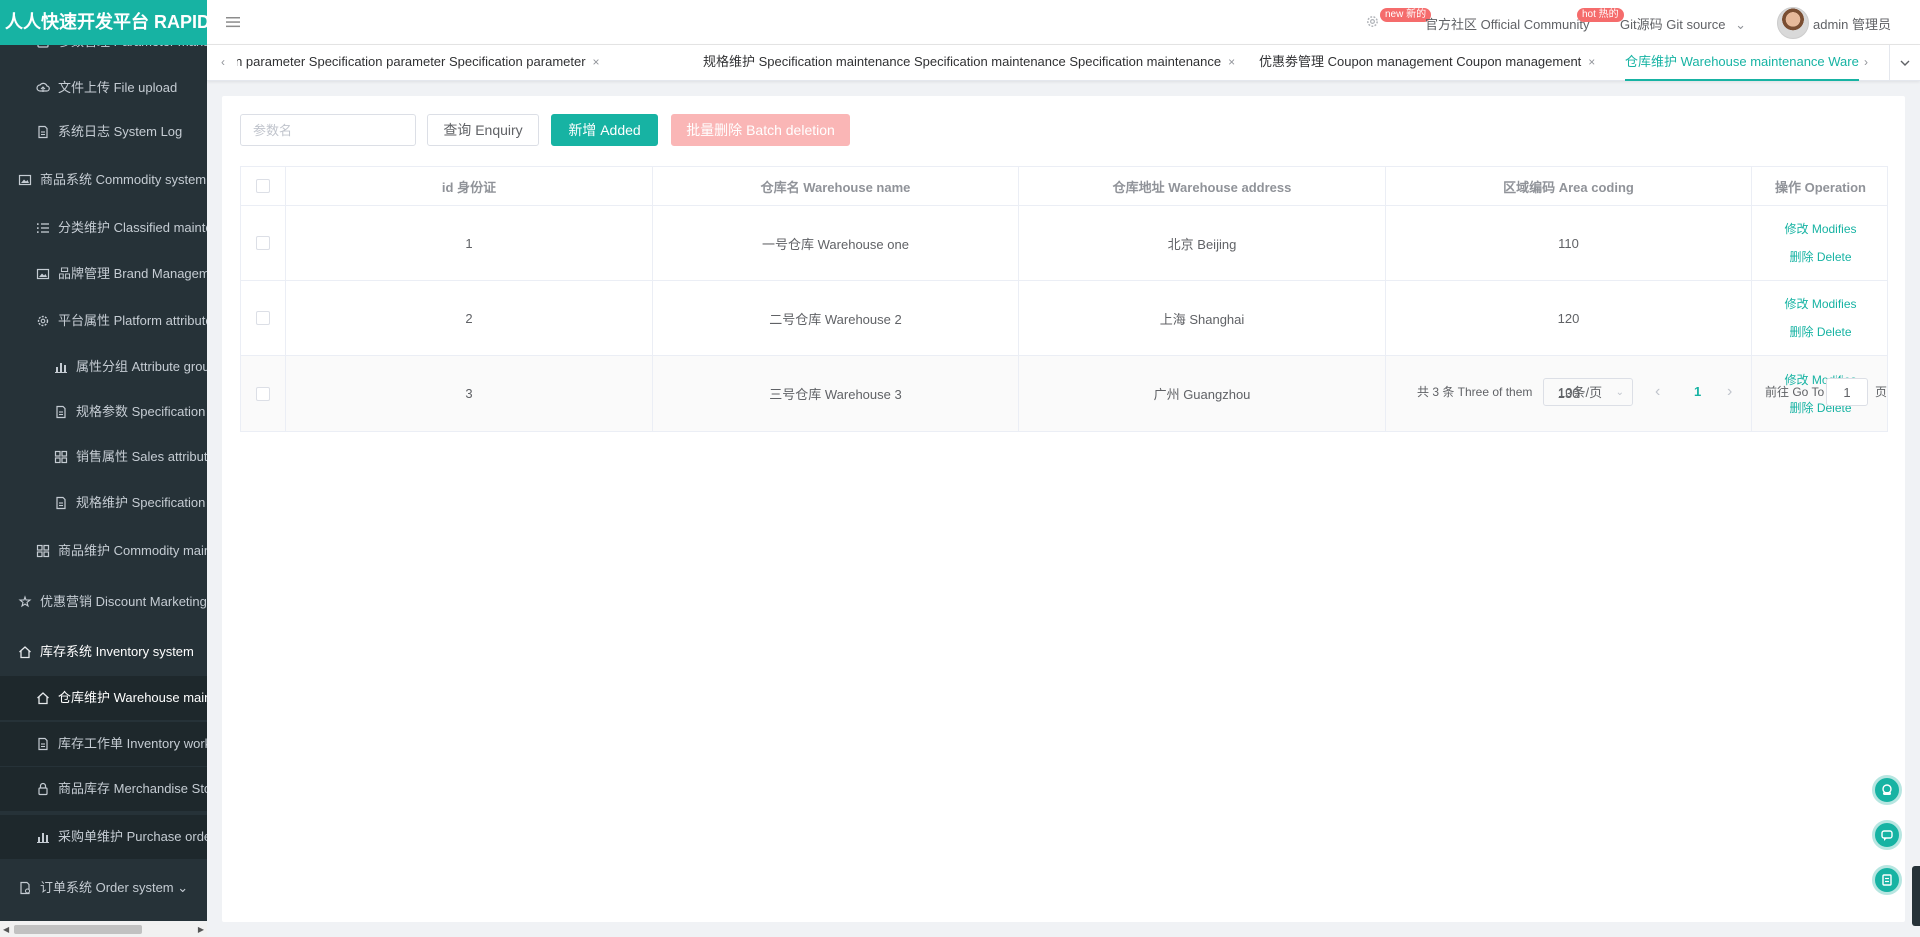  What do you see at coordinates (120, 131) in the screenshot?
I see `sidebar-item-label: 系统日志 System Log` at bounding box center [120, 131].